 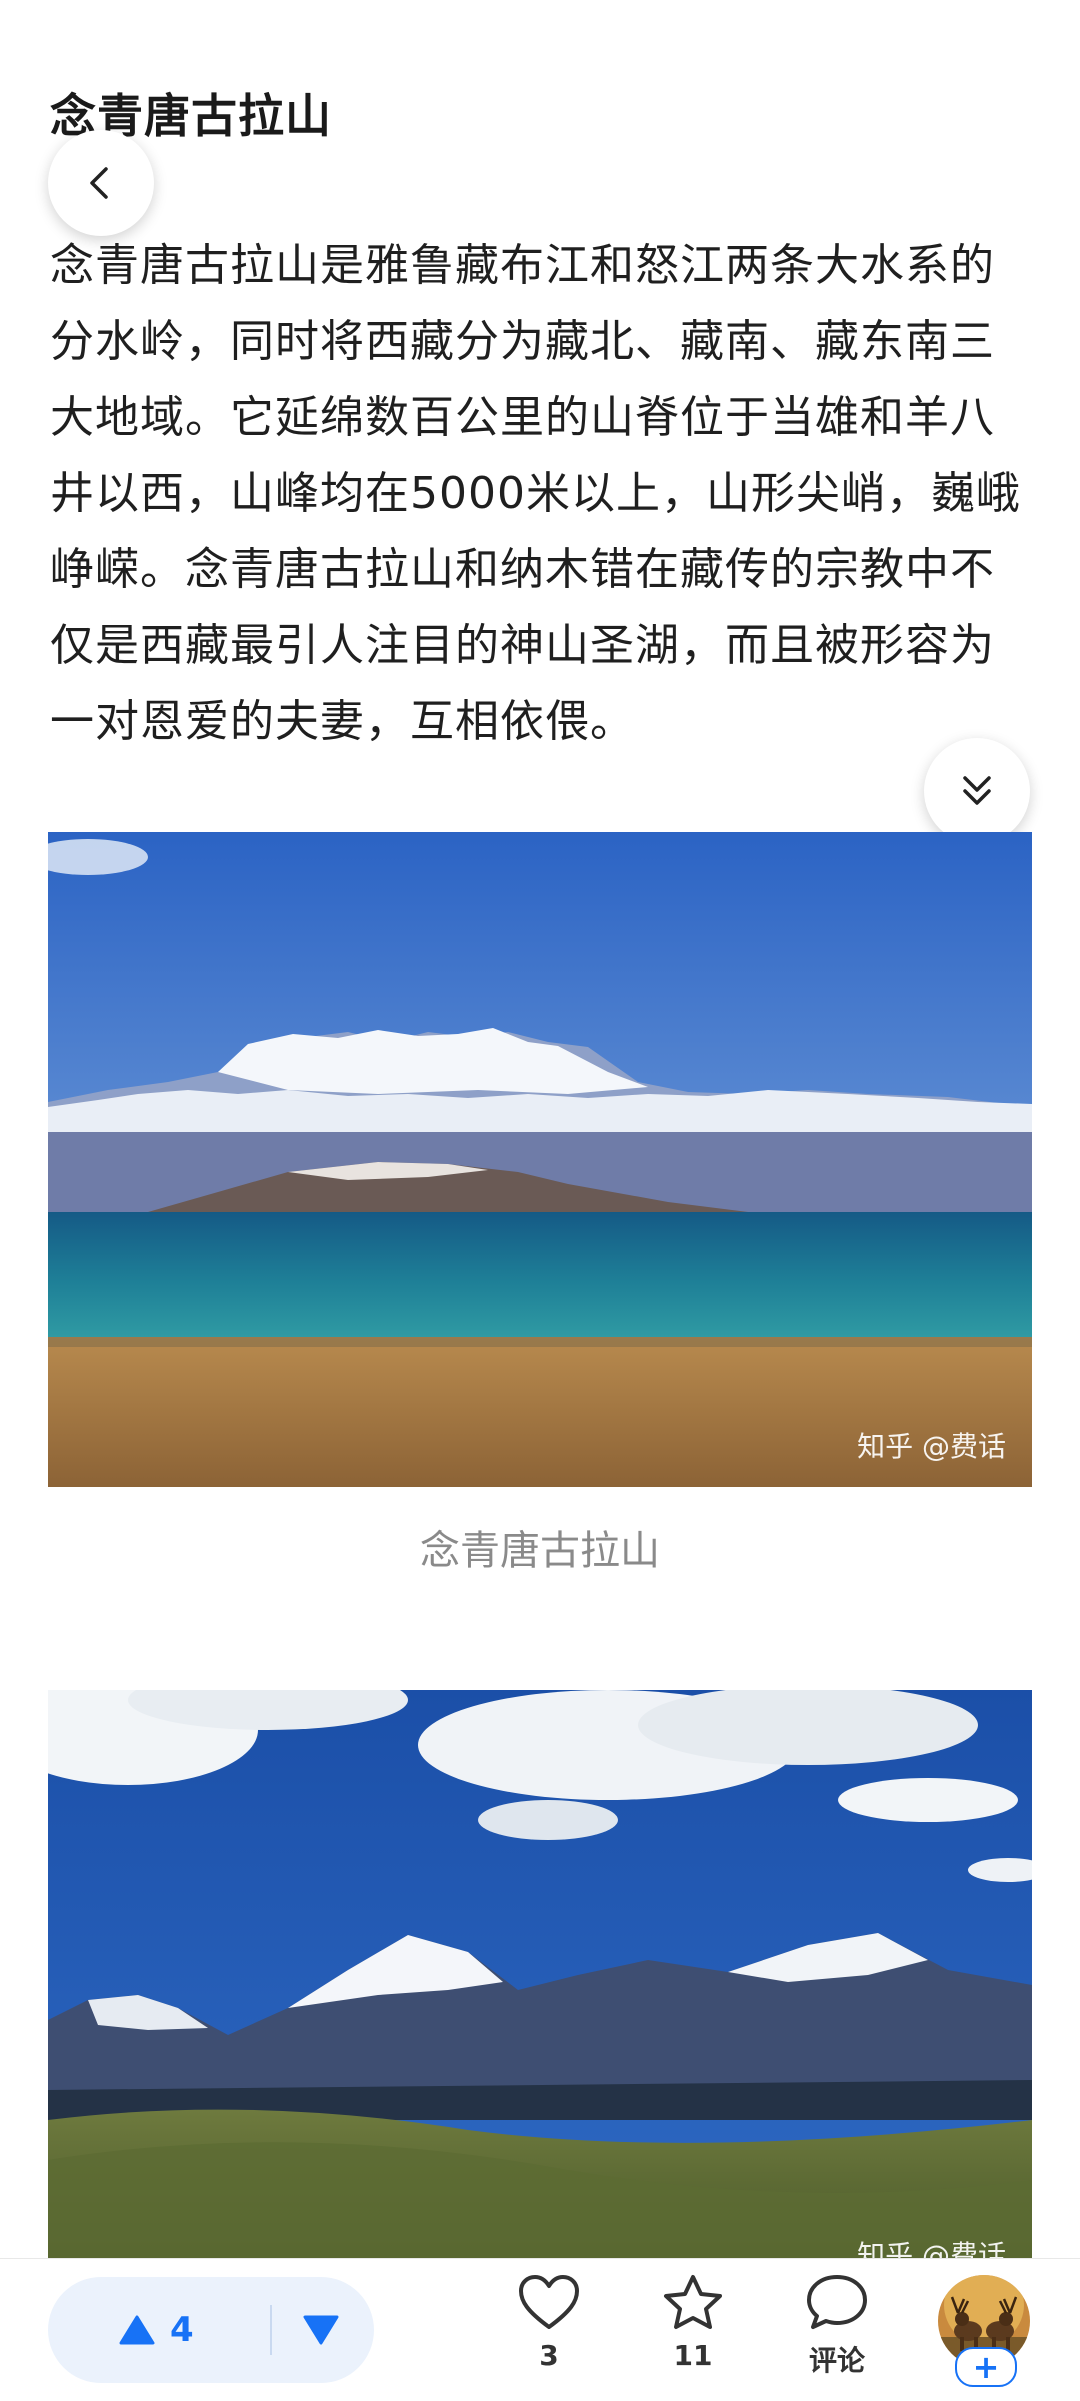 What do you see at coordinates (137, 2330) in the screenshot?
I see `triangle-up-icon` at bounding box center [137, 2330].